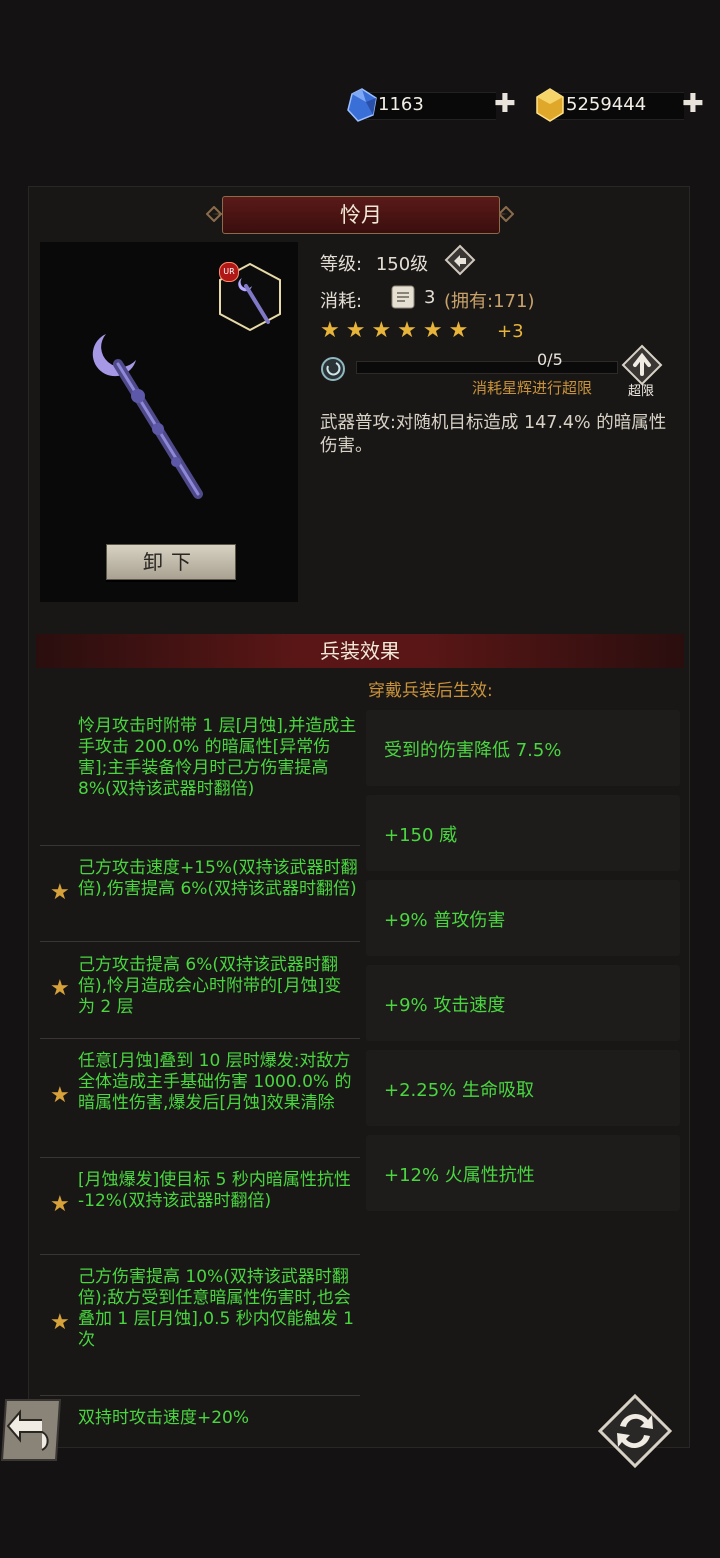 The image size is (720, 1558). I want to click on level-row: 等级: 150级, so click(374, 263).